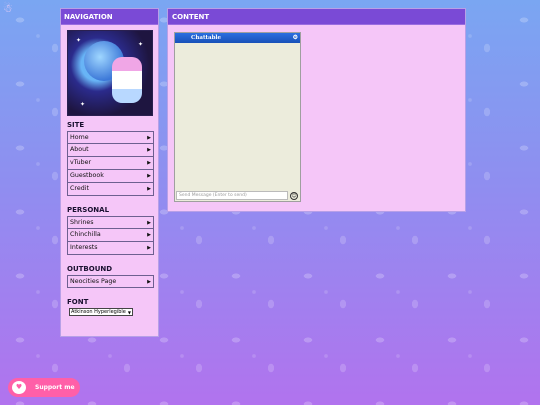 The image size is (540, 405). I want to click on menu-item-label: Neocities Page, so click(93, 281).